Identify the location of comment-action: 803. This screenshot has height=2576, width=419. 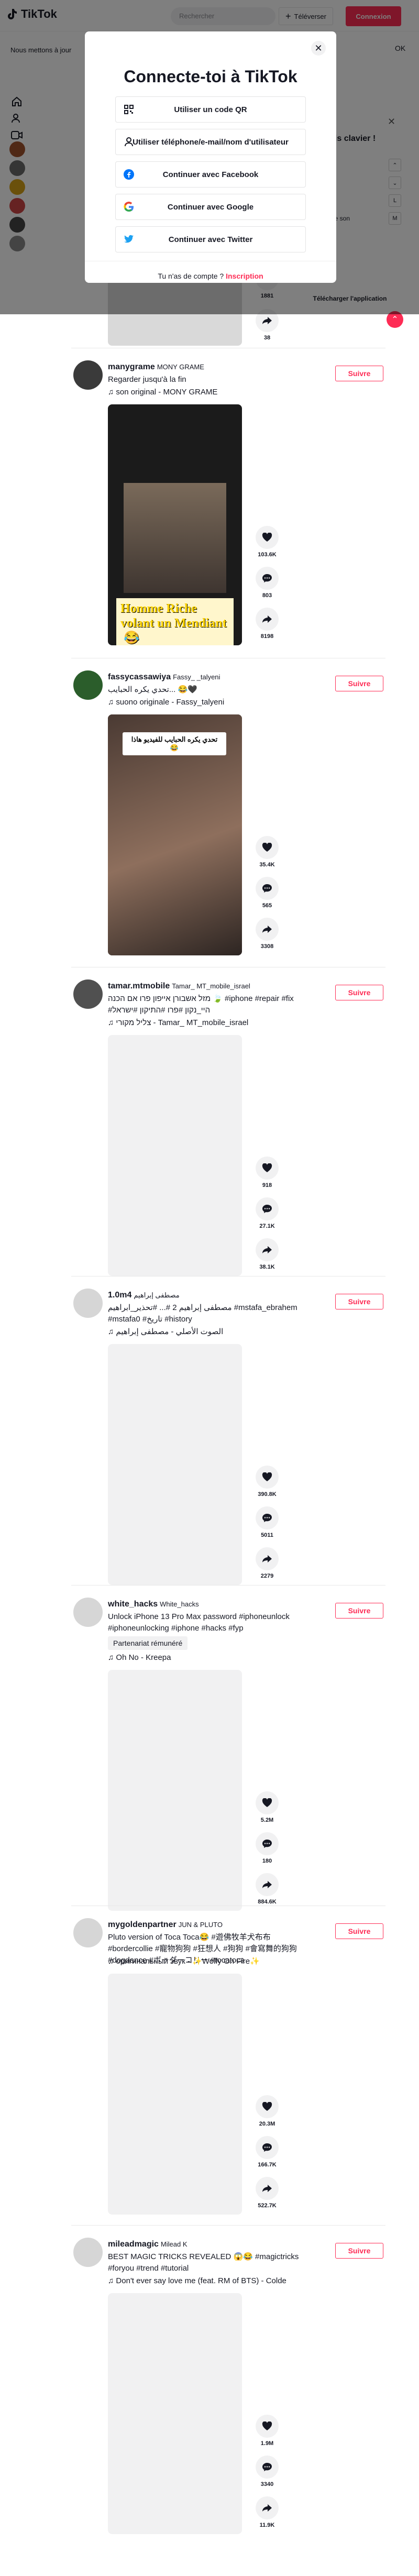
(267, 583).